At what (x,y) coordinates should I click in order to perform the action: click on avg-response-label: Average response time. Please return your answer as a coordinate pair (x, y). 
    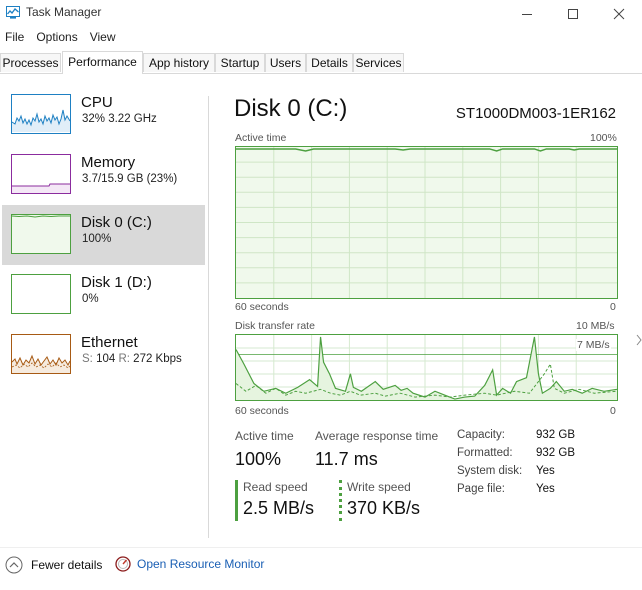
    Looking at the image, I should click on (377, 436).